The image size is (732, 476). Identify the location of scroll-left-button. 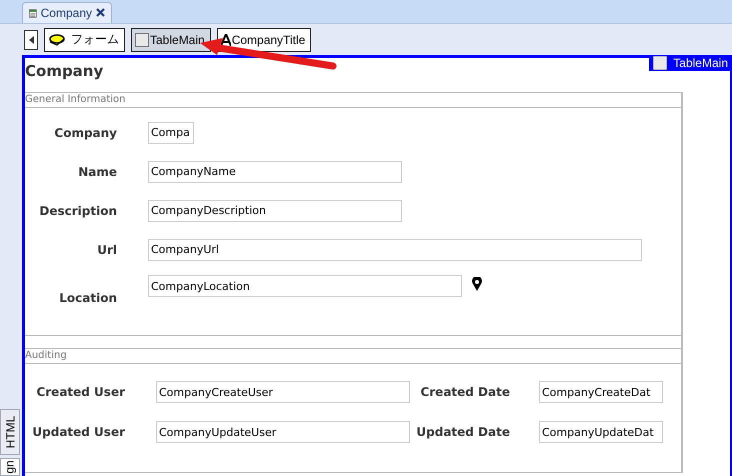
(31, 40).